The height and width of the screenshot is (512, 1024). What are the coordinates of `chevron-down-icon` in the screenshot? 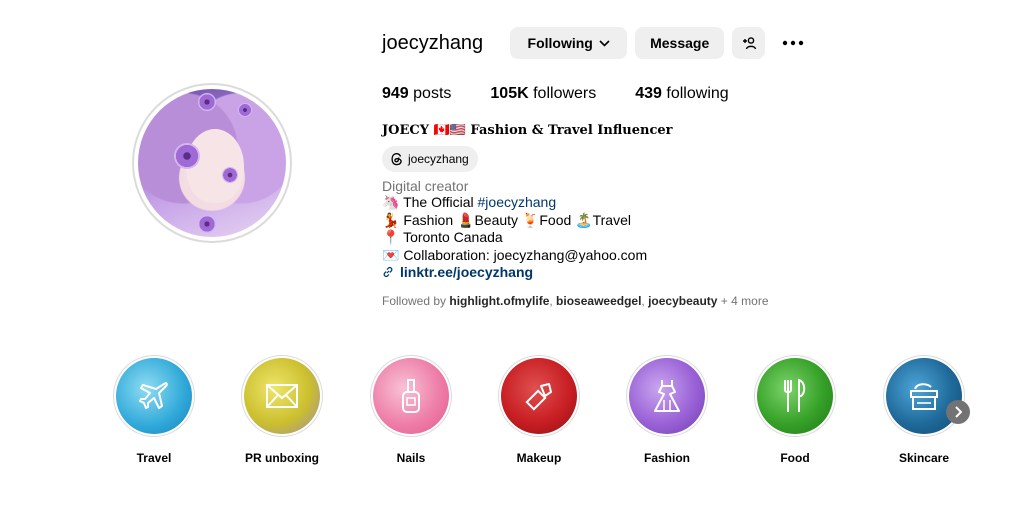 It's located at (604, 43).